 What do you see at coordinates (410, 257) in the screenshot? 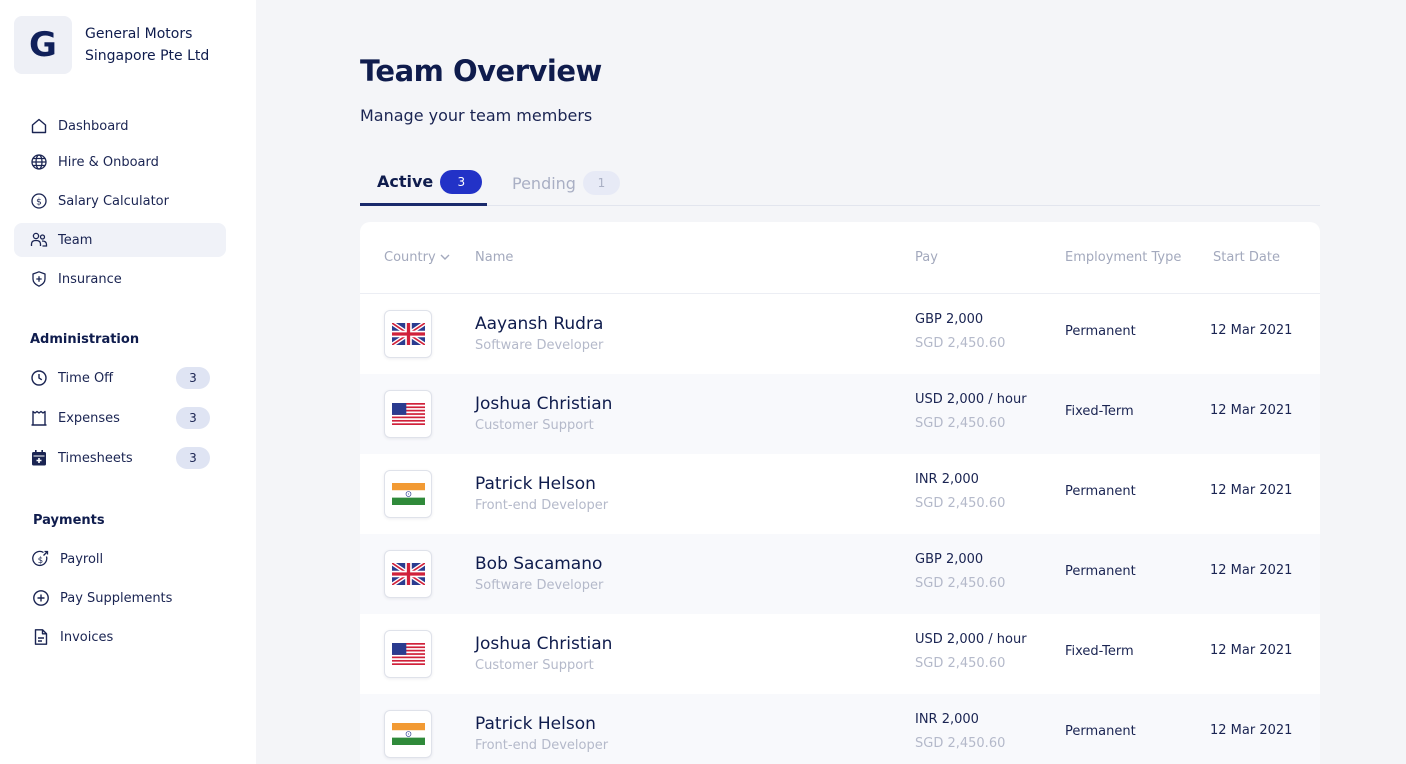
I see `column-header-label: Country` at bounding box center [410, 257].